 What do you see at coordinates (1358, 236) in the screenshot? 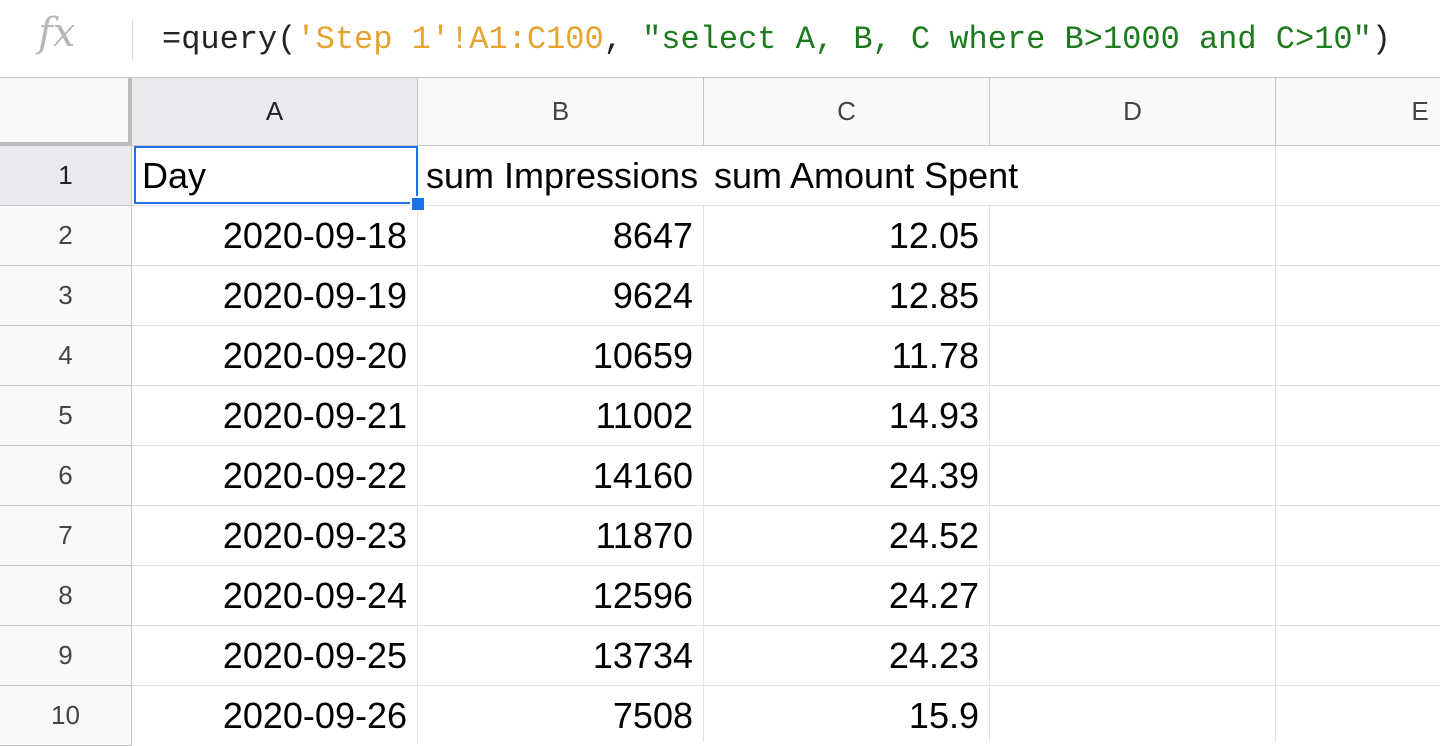
I see `cell-e2` at bounding box center [1358, 236].